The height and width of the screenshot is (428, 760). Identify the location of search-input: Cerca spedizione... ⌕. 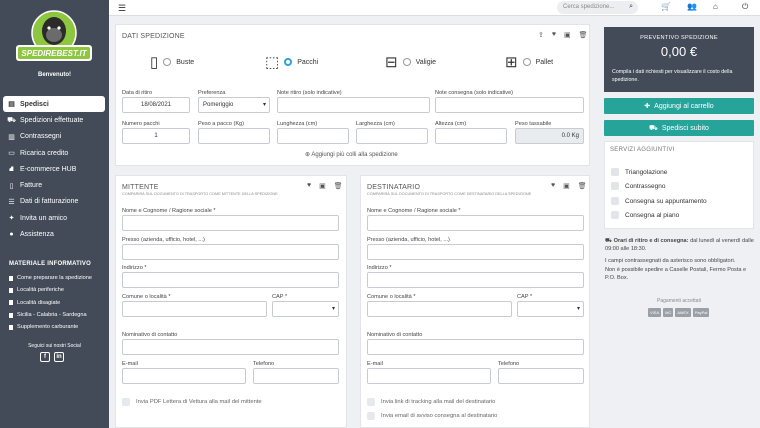
(597, 7).